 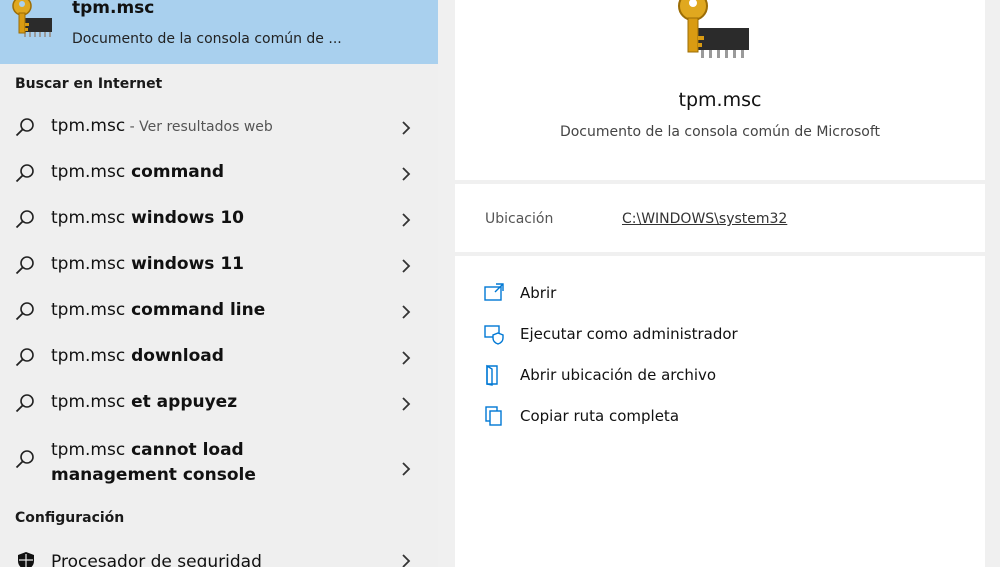 What do you see at coordinates (618, 375) in the screenshot?
I see `action-label: Abrir ubicación de archivo` at bounding box center [618, 375].